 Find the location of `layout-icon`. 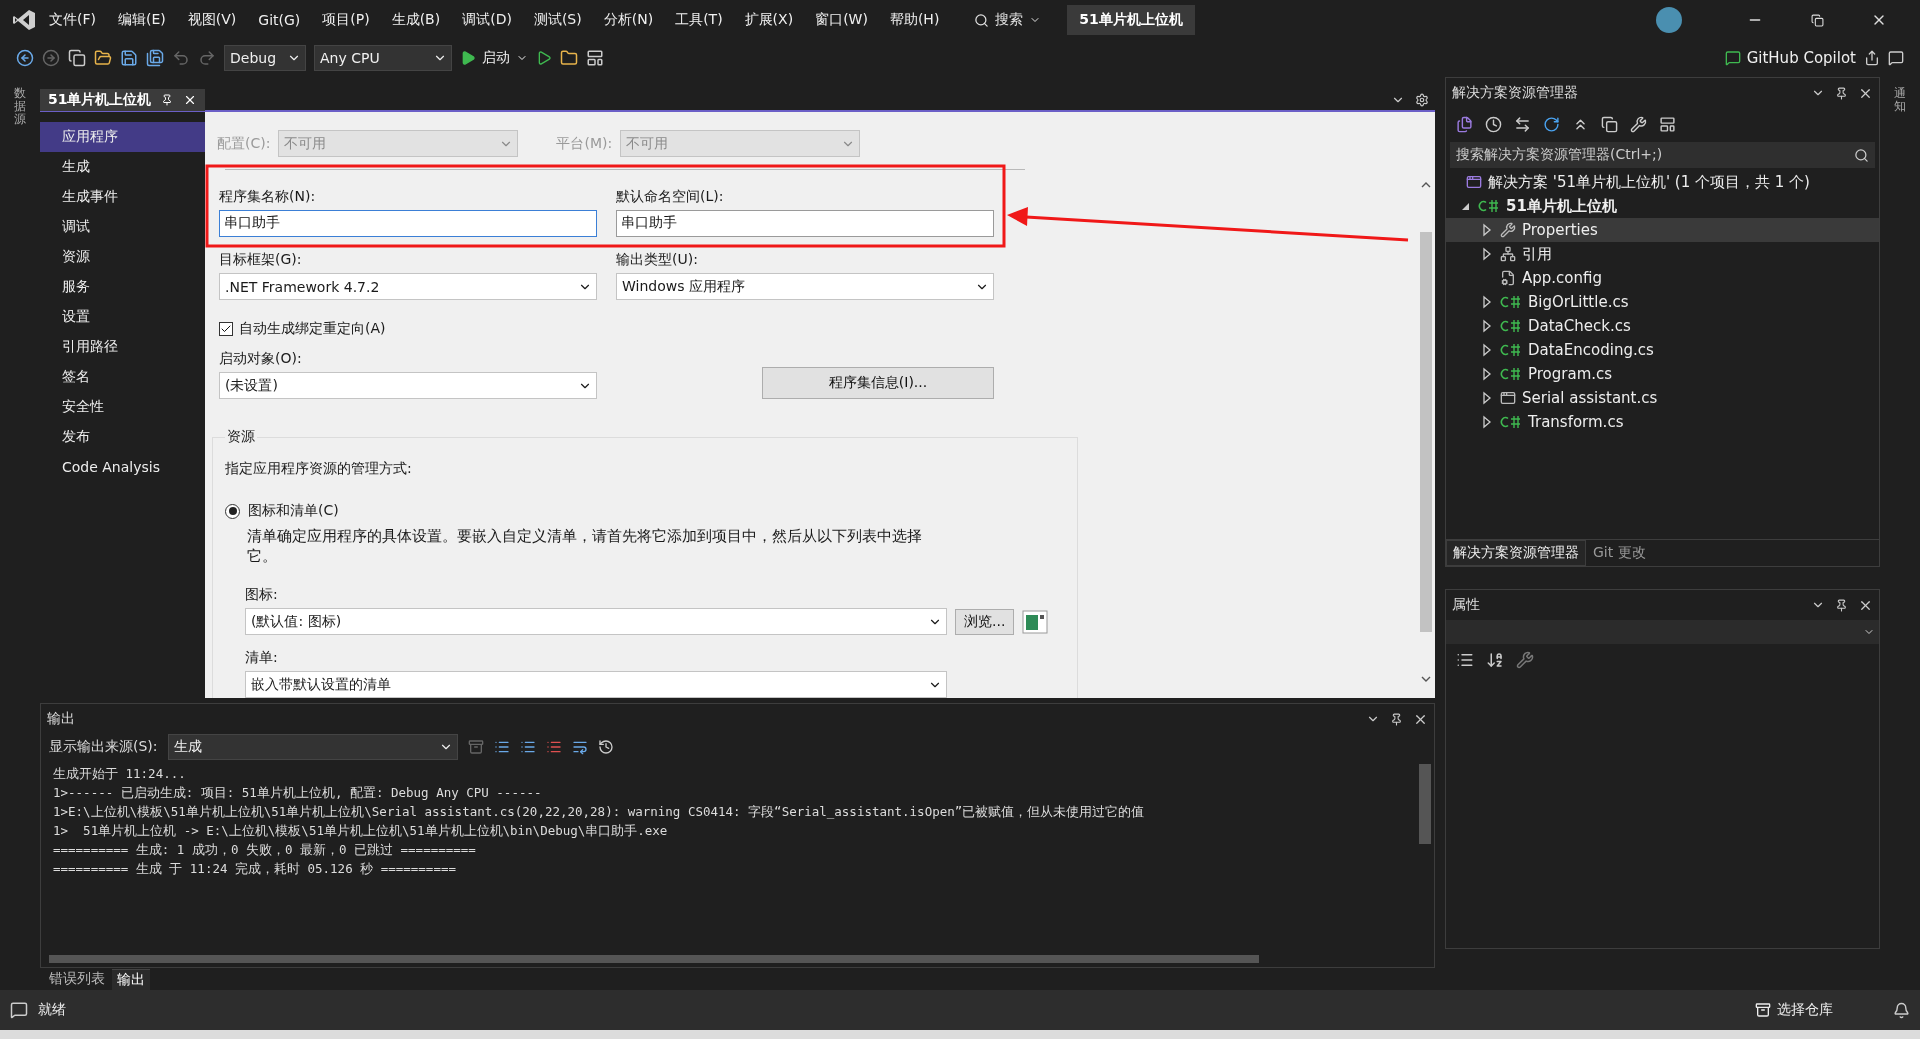

layout-icon is located at coordinates (595, 57).